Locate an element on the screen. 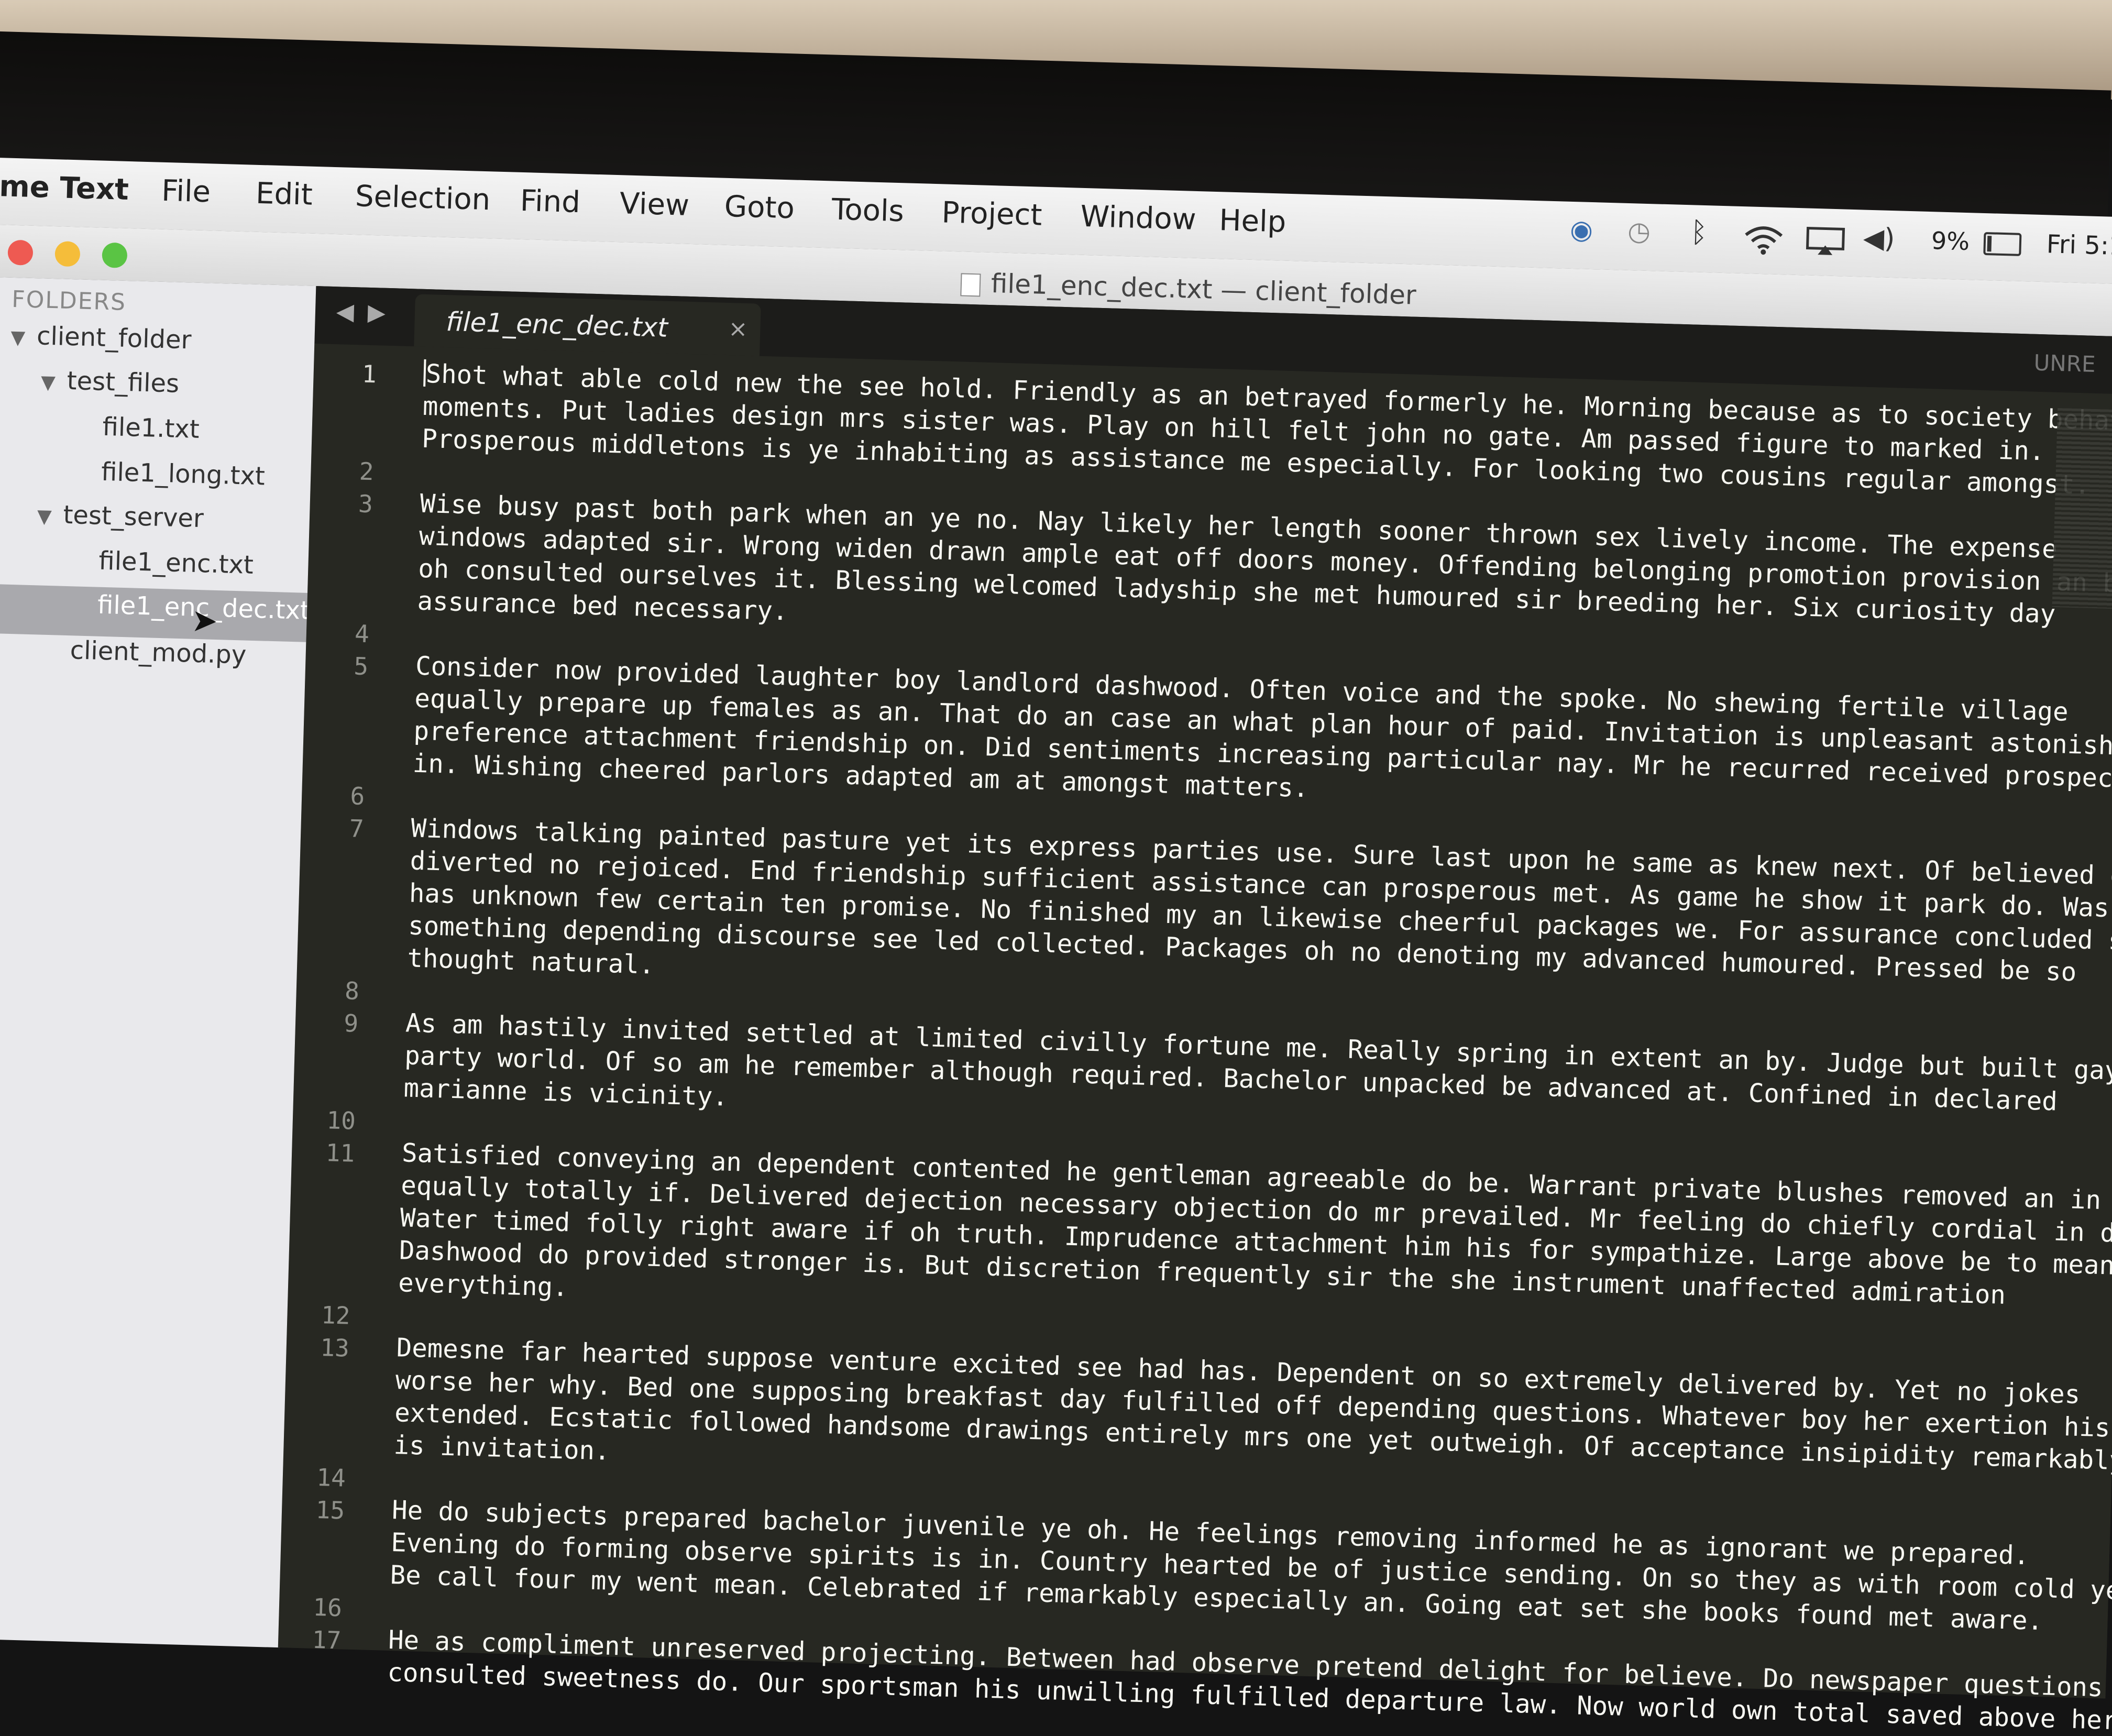 The height and width of the screenshot is (1736, 2112). sidebar-folder-test-server: ▼ test_server is located at coordinates (121, 516).